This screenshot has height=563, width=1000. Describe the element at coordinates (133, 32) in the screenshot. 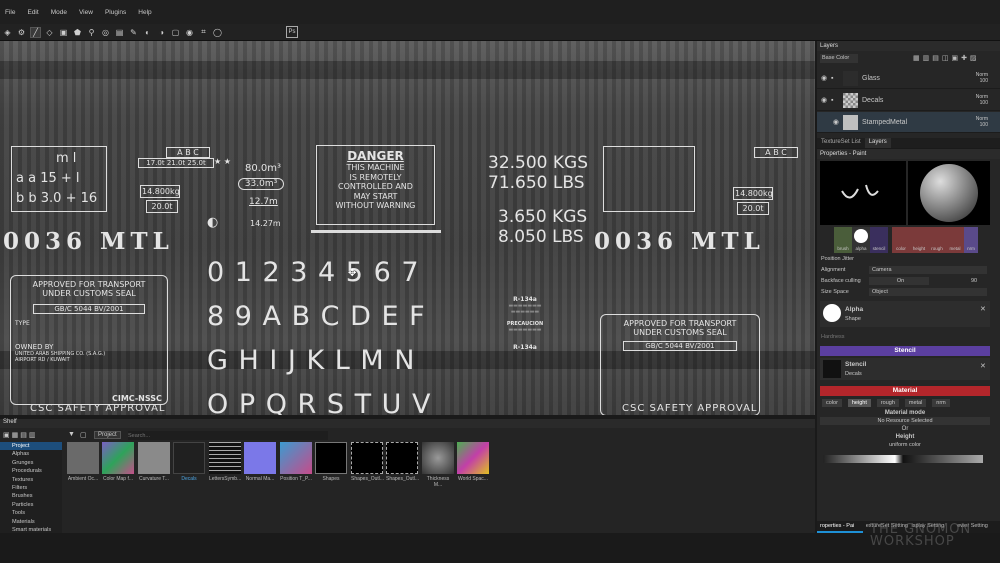

I see `picker-tool-icon: ✎` at that location.